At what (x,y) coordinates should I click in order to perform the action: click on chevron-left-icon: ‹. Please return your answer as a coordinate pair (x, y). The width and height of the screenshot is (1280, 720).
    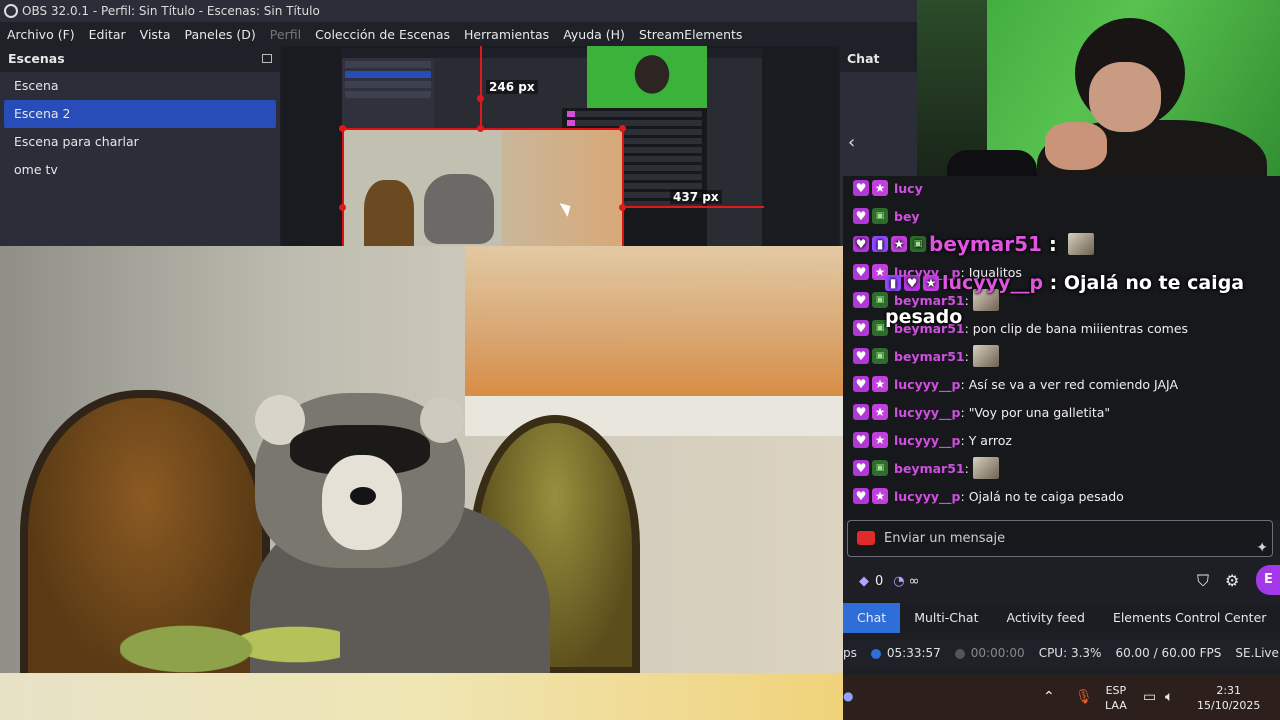
    Looking at the image, I should click on (851, 142).